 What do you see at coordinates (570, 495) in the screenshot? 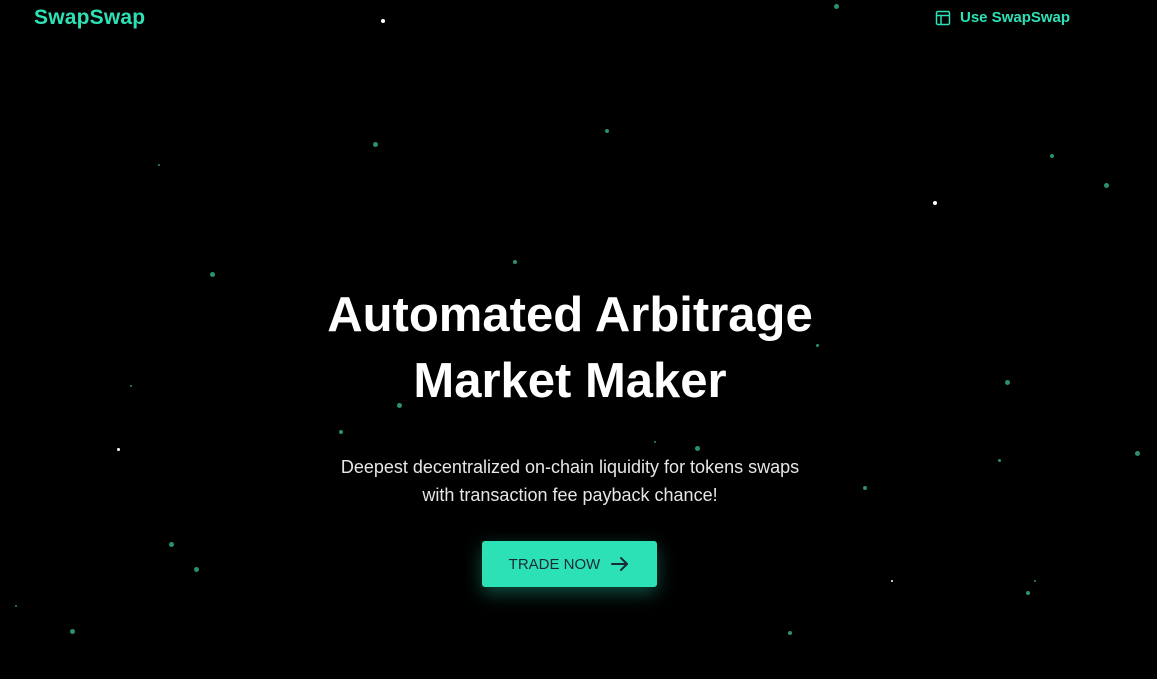
I see `hero-subtitle-line-2: with transaction fee payback chance!` at bounding box center [570, 495].